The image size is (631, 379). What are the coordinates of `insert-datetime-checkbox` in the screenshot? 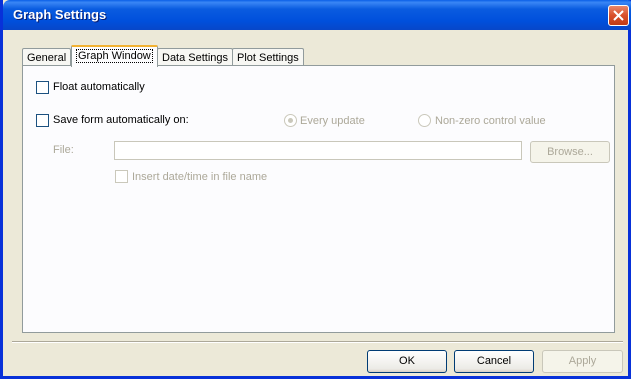 It's located at (121, 176).